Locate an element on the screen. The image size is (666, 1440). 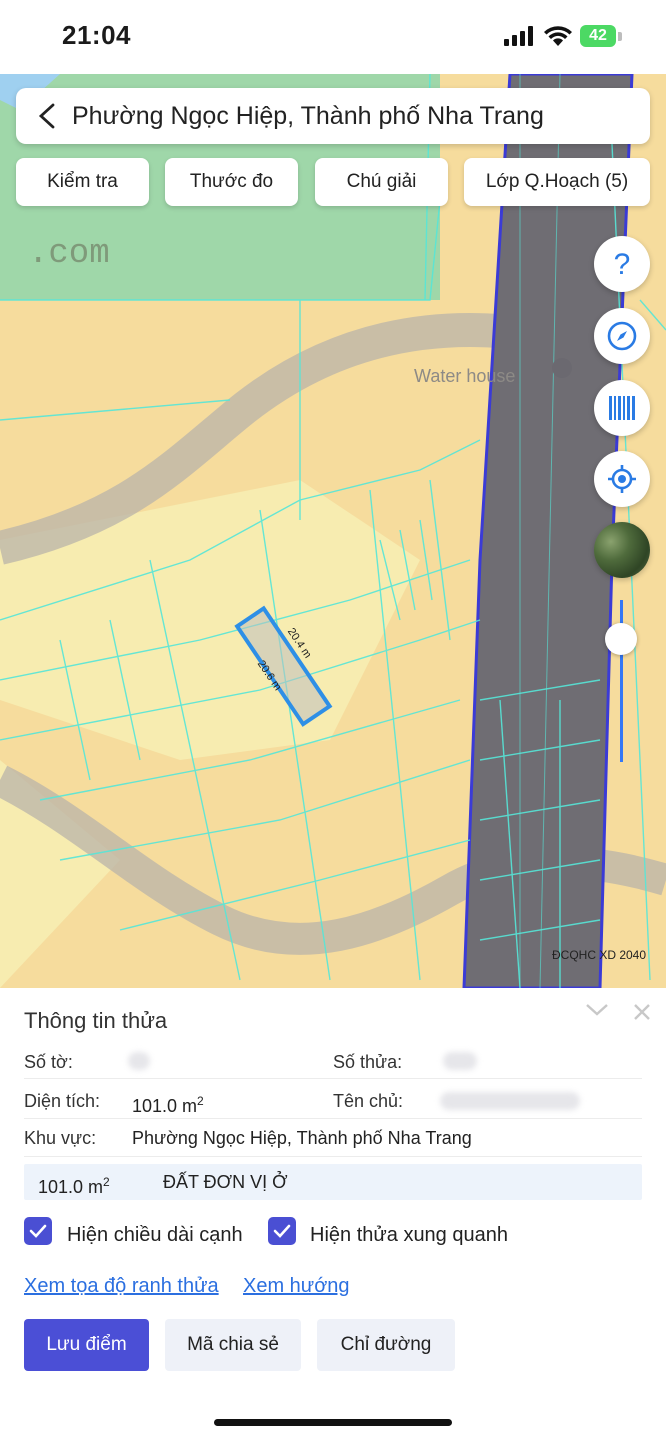
question-icon: ? is located at coordinates (622, 264).